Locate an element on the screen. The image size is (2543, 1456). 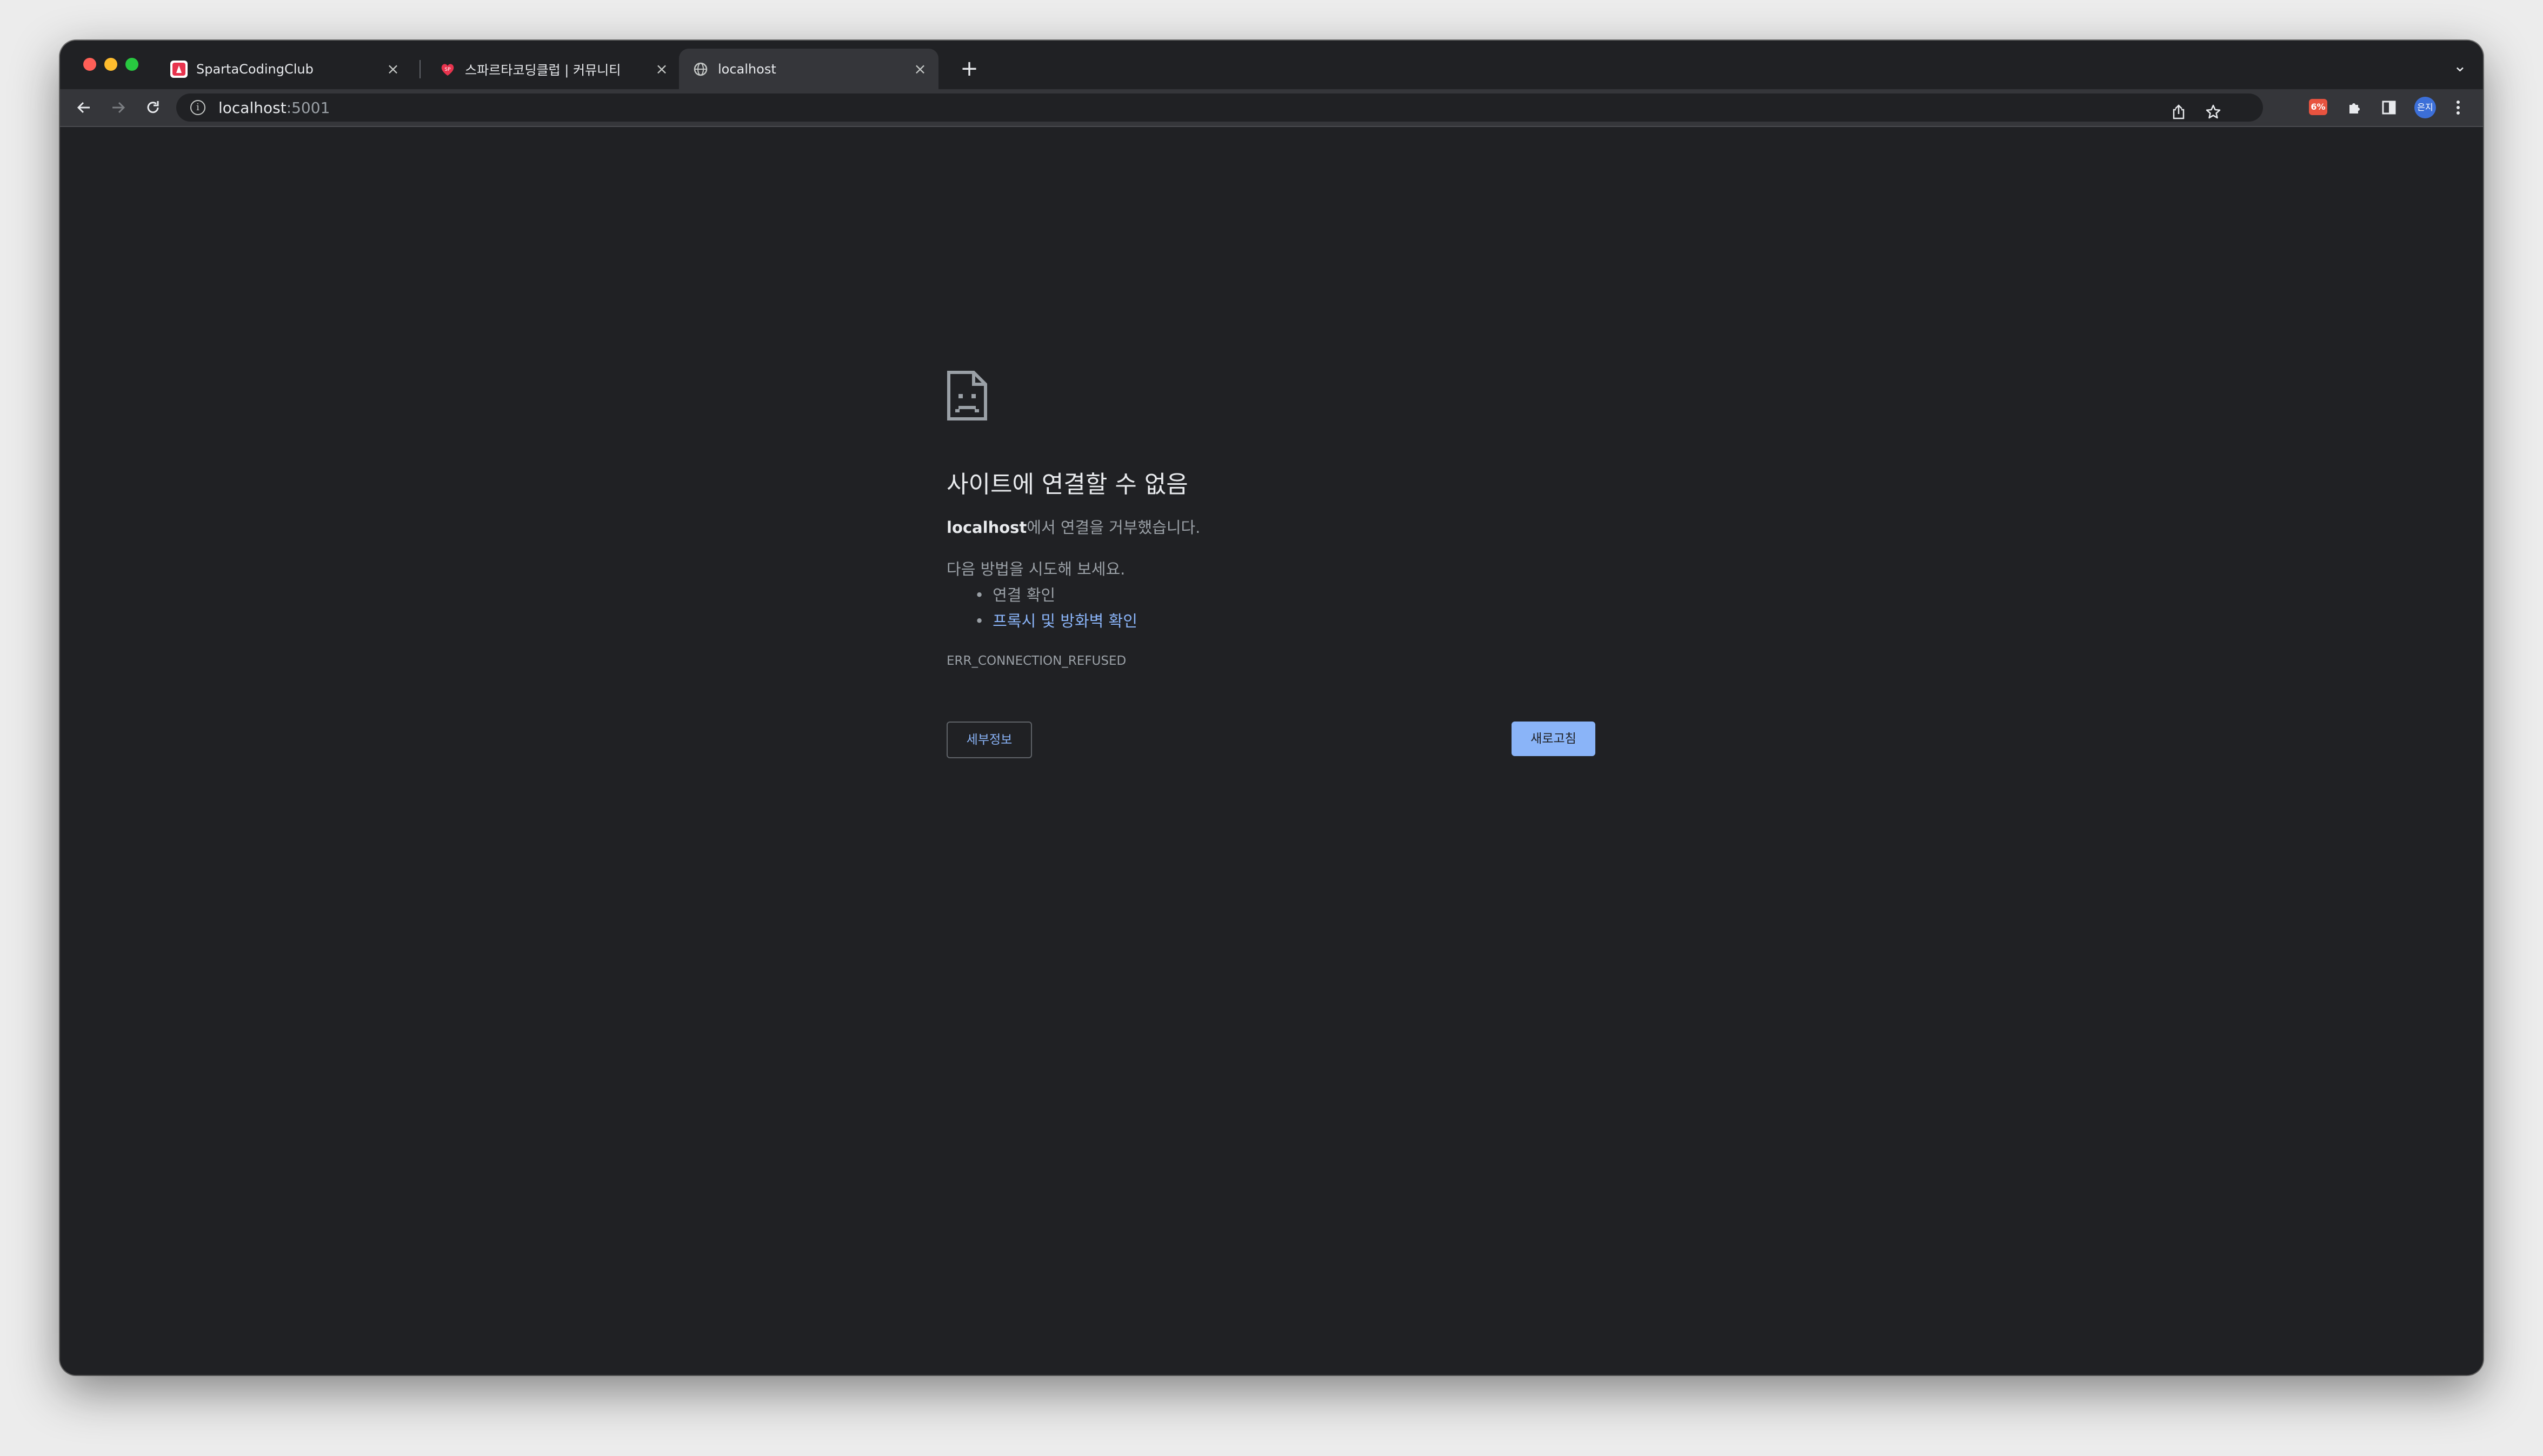
side-panel-icon is located at coordinates (2389, 109).